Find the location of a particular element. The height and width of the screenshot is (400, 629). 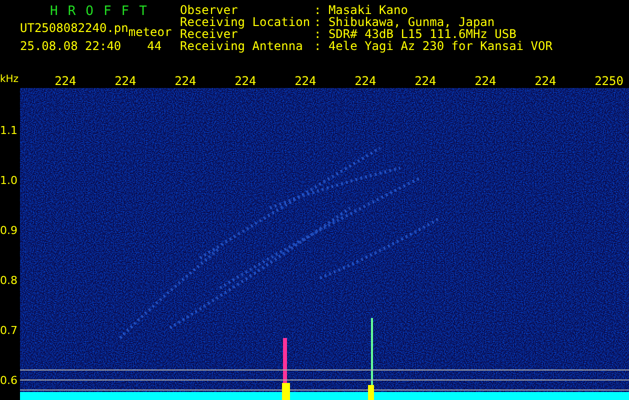

frequency-label: 1.1 is located at coordinates (9, 131).